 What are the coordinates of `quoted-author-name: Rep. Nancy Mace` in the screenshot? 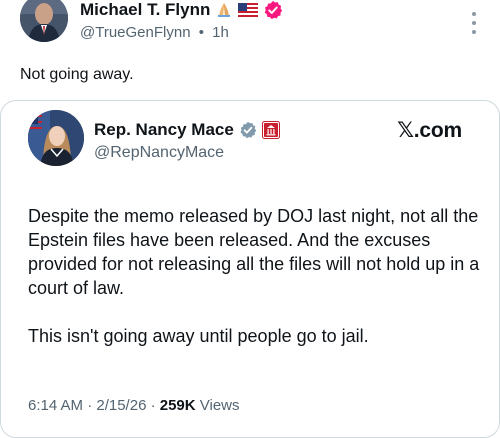 It's located at (164, 130).